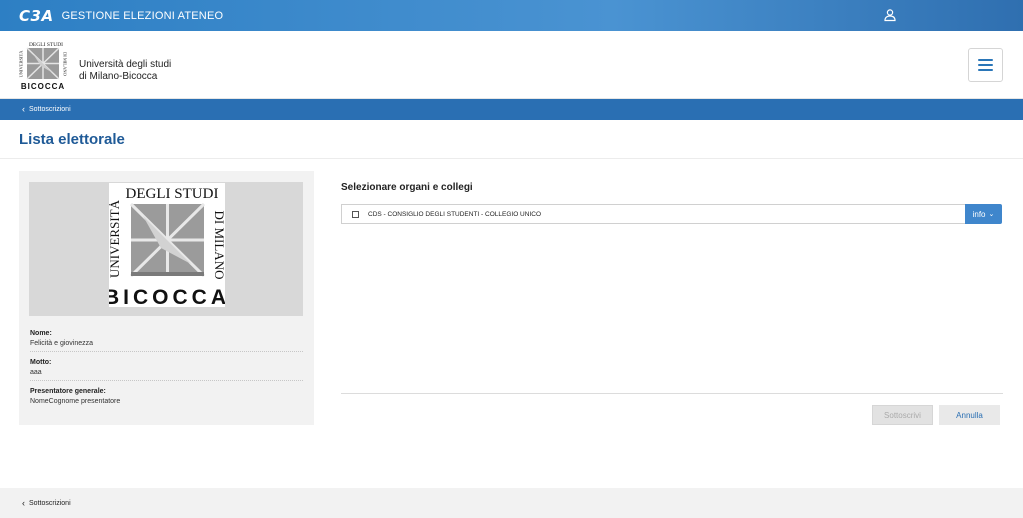  Describe the element at coordinates (511, 503) in the screenshot. I see `footer: ‹ Sottoscrizioni` at that location.